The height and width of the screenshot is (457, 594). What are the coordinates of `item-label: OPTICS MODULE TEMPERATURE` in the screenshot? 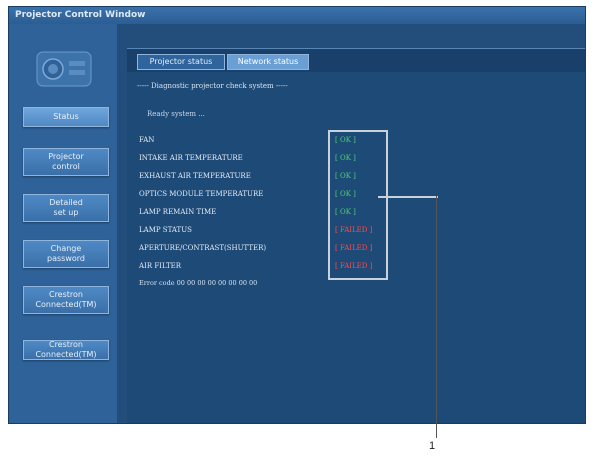 It's located at (201, 194).